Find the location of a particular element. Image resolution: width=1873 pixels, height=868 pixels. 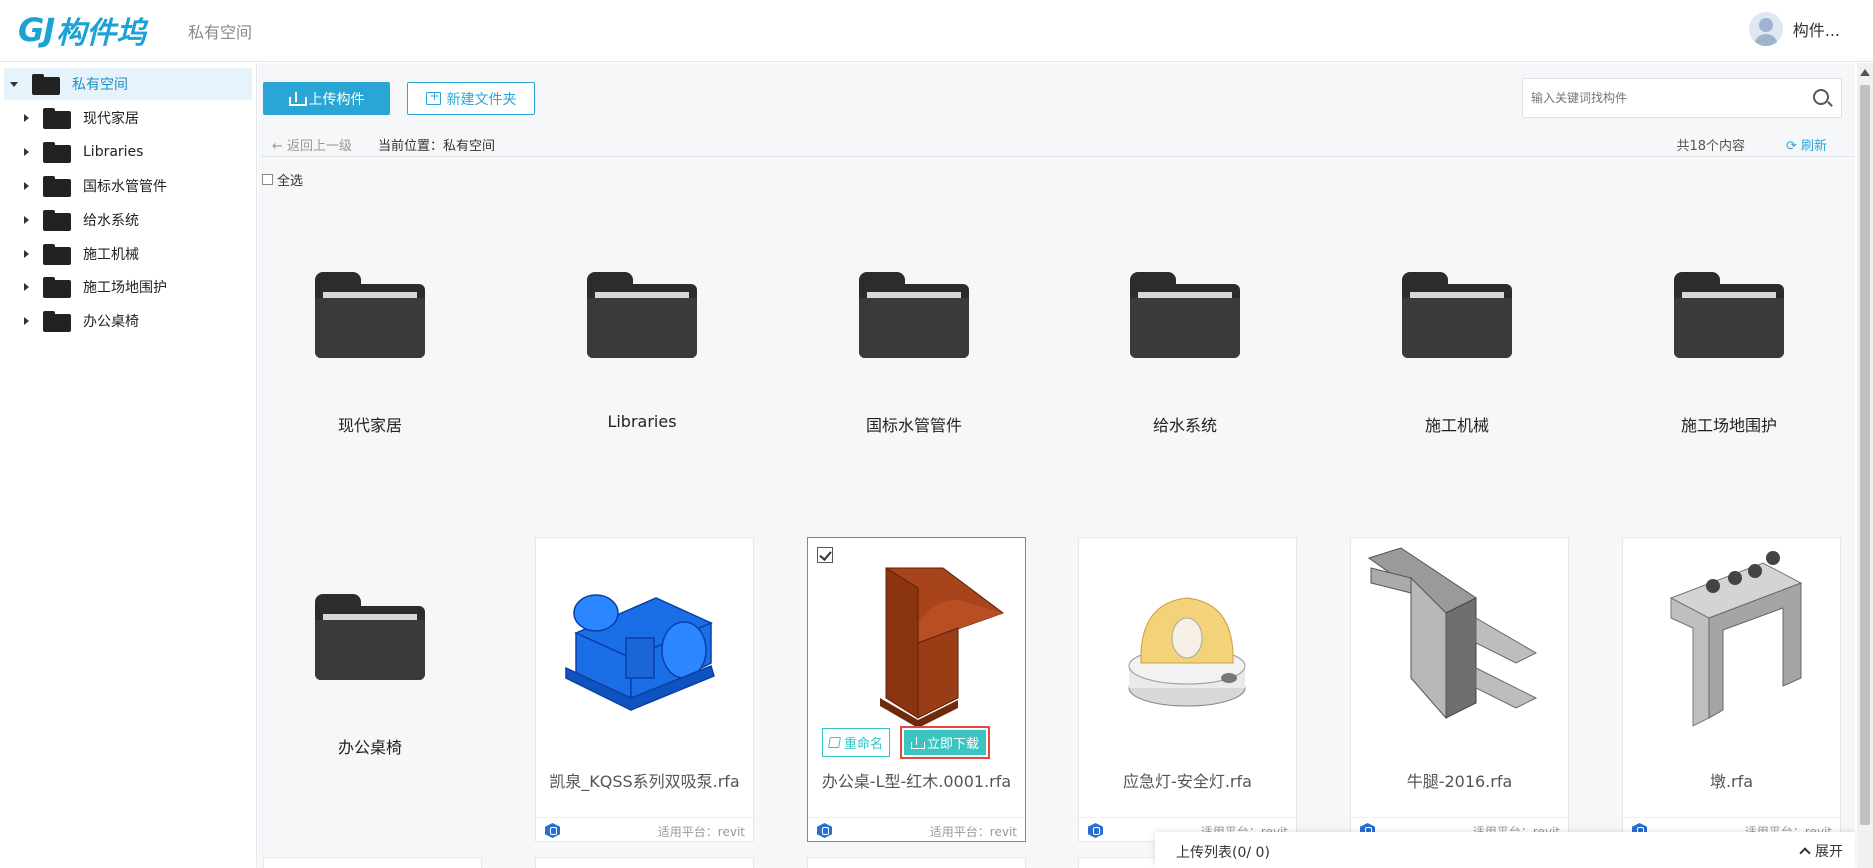

avatar is located at coordinates (1765, 29).